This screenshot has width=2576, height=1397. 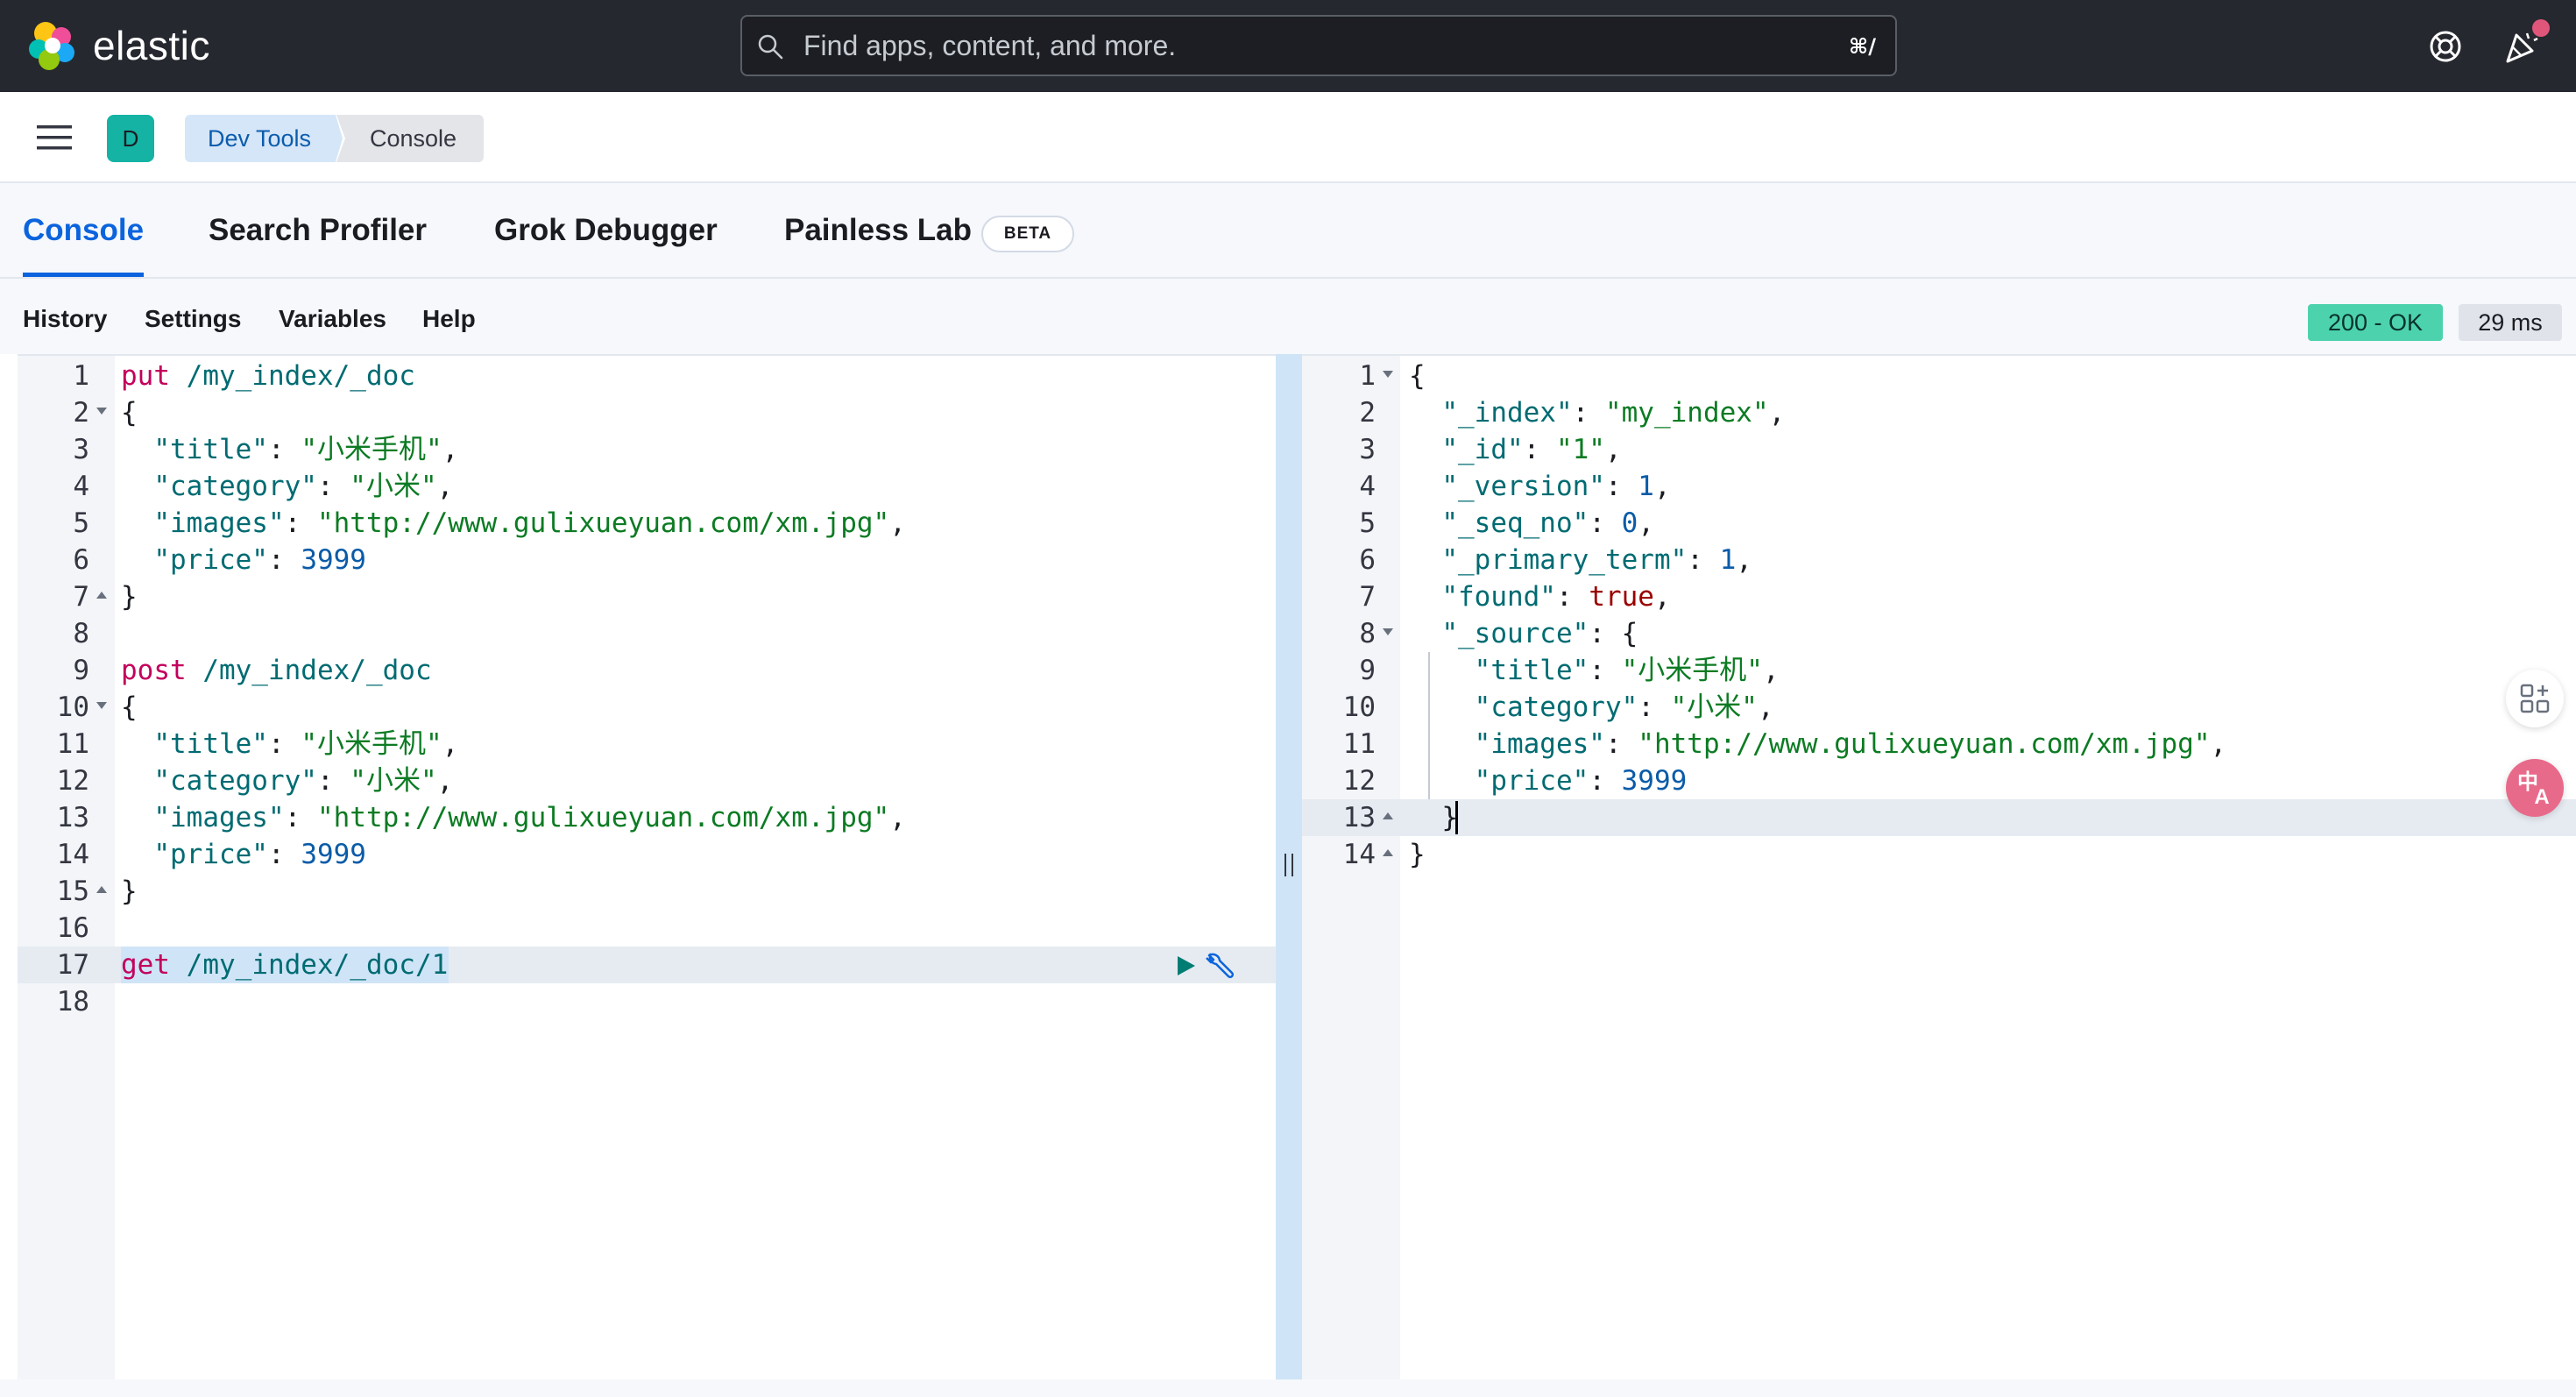 What do you see at coordinates (1728, 560) in the screenshot?
I see `code-token: 1` at bounding box center [1728, 560].